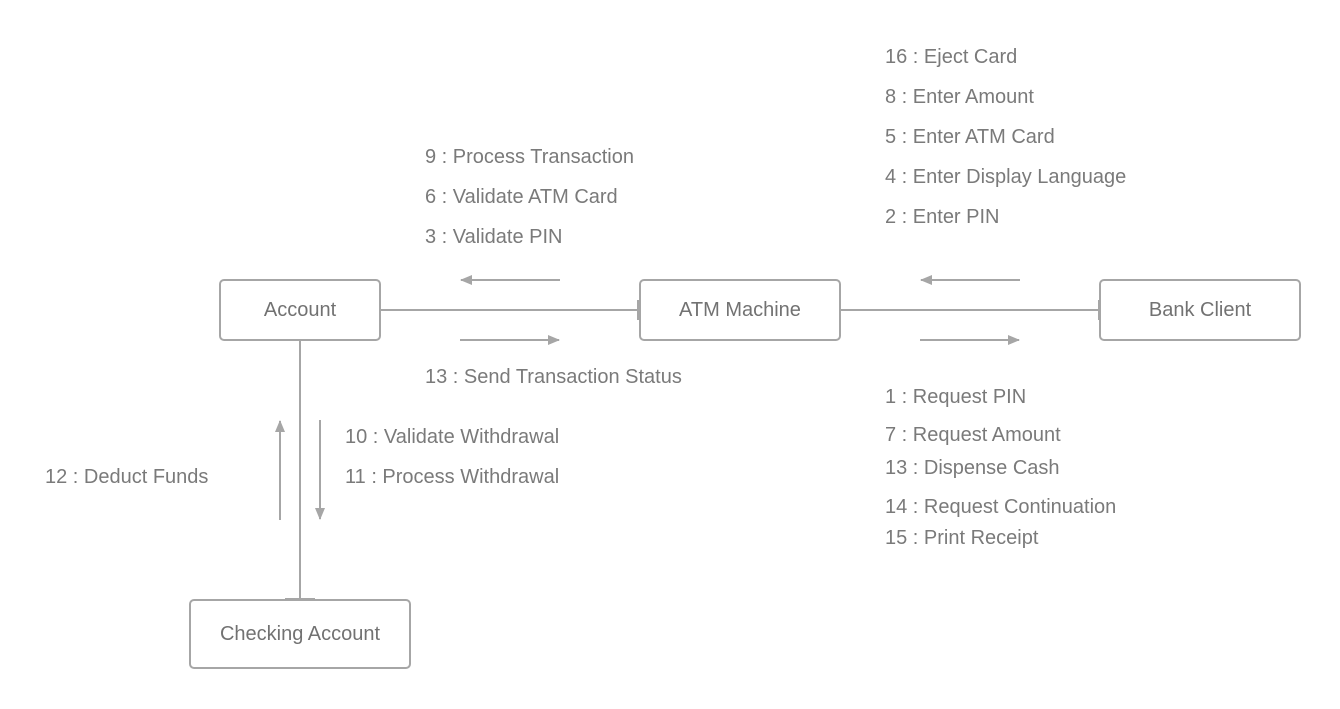 This screenshot has height=709, width=1340. What do you see at coordinates (452, 477) in the screenshot?
I see `message-label: 11 : Process Withdrawal` at bounding box center [452, 477].